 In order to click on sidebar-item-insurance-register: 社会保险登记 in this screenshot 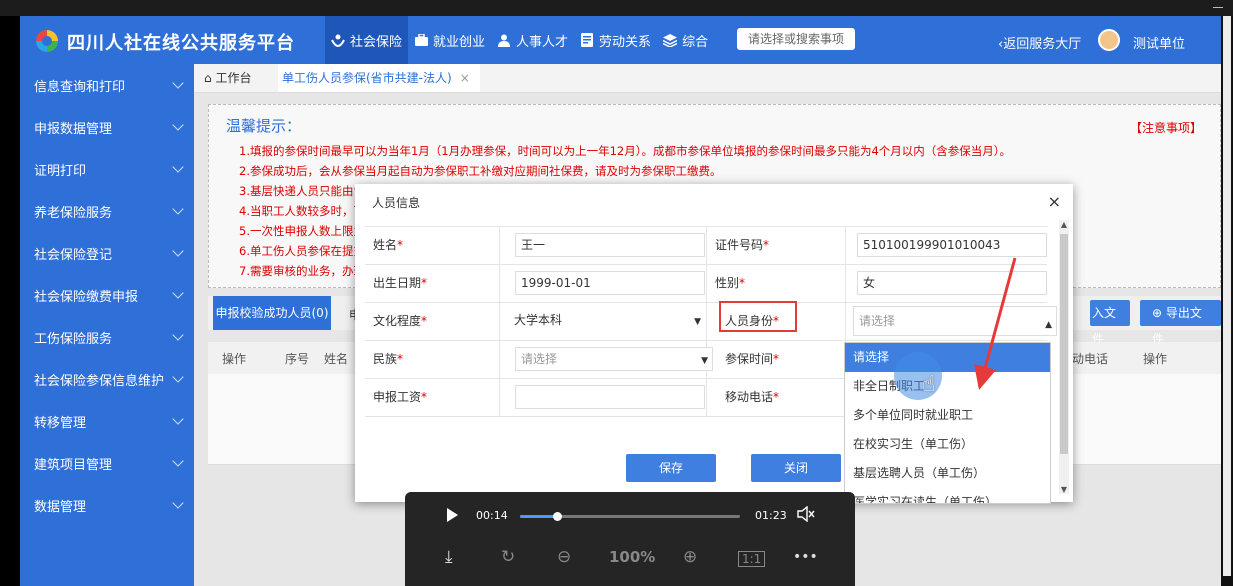, I will do `click(107, 253)`.